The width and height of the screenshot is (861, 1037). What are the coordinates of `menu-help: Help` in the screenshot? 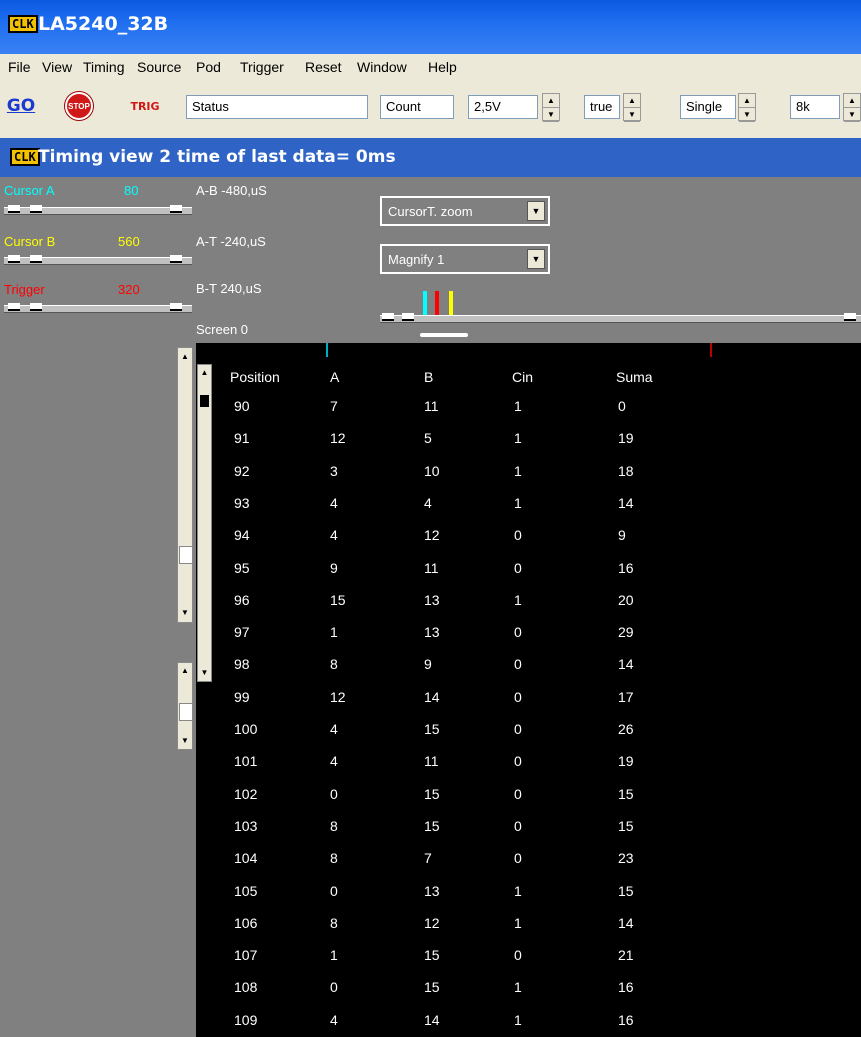 It's located at (442, 67).